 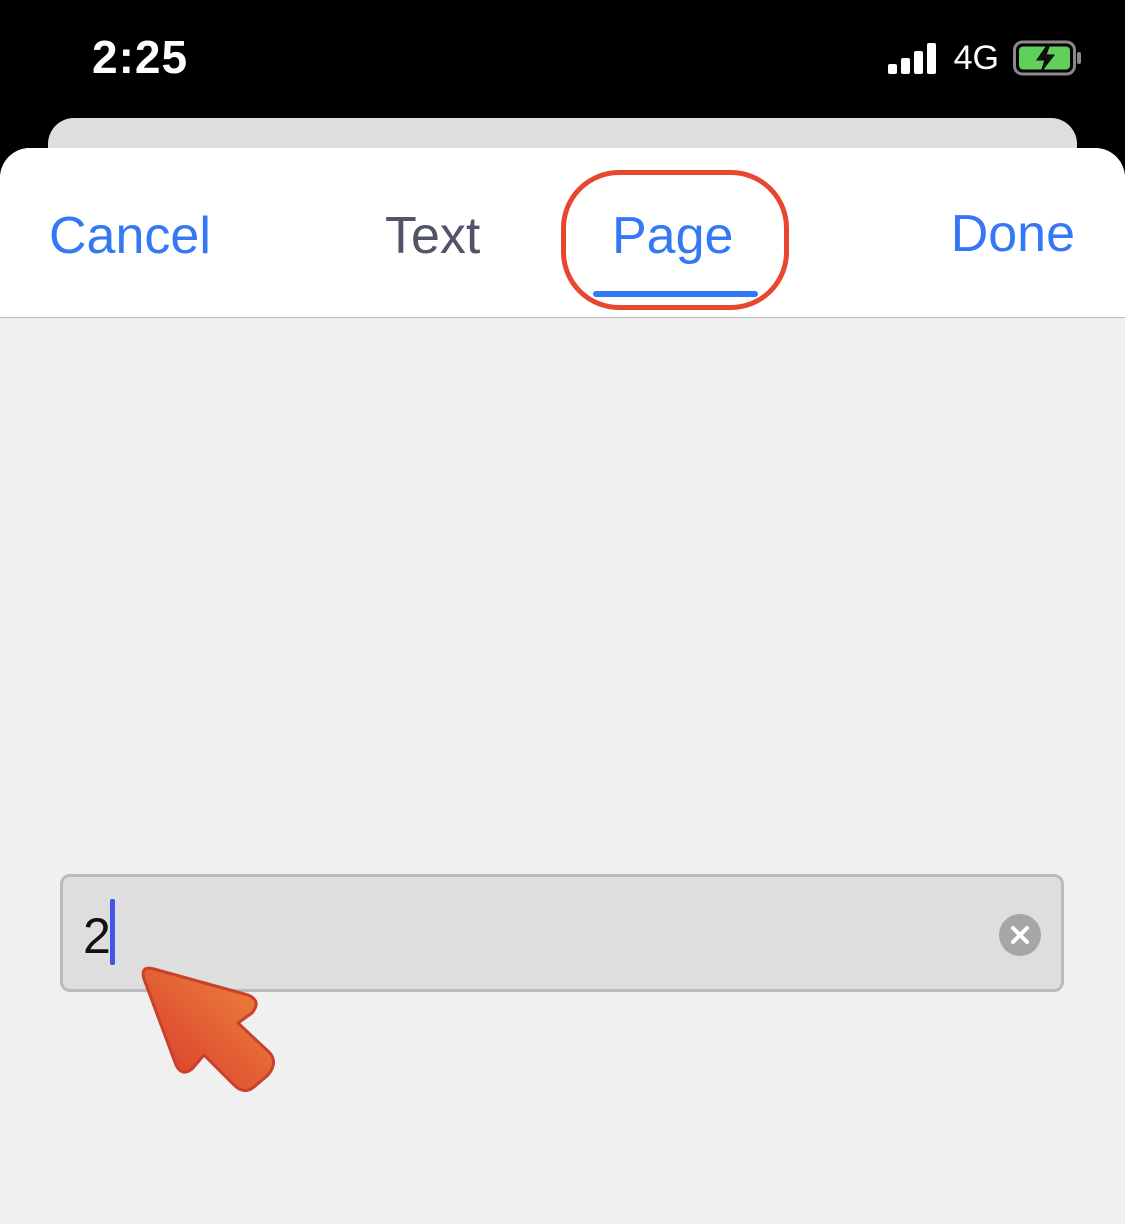 I want to click on done-button: Done, so click(x=1013, y=234).